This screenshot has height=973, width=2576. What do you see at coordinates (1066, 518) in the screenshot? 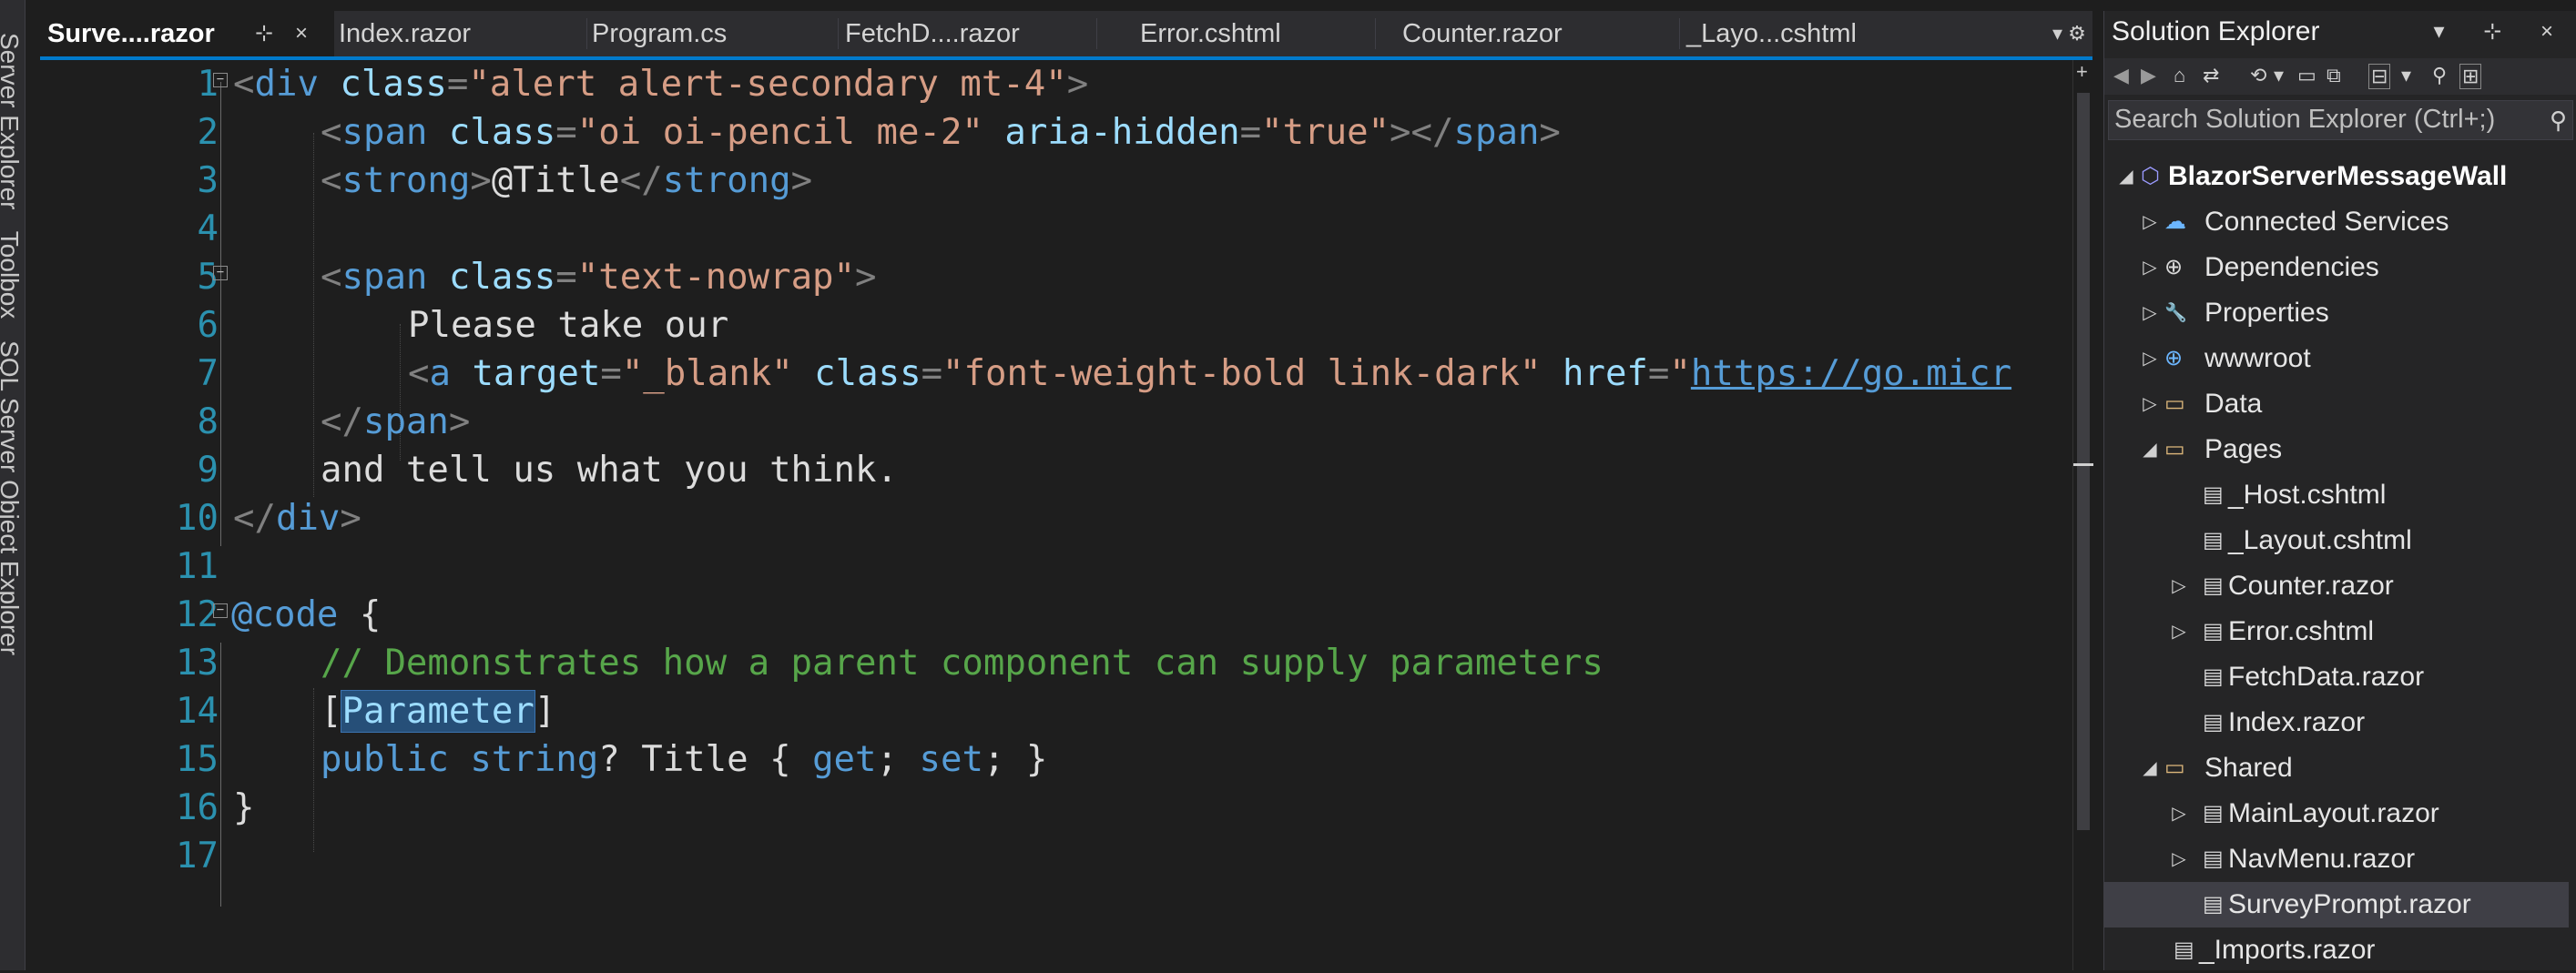
I see `code-line: 10 </div>` at bounding box center [1066, 518].